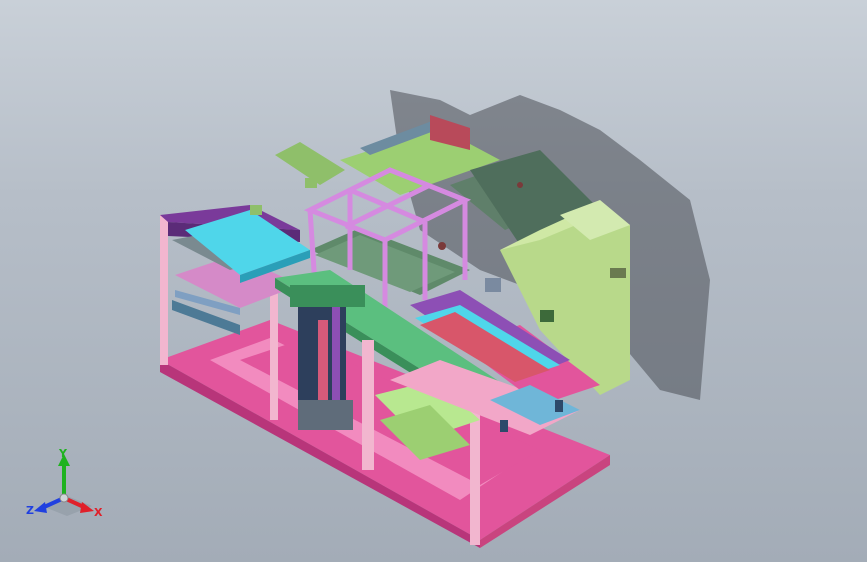  Describe the element at coordinates (64, 498) in the screenshot. I see `triad-origin-icon` at that location.